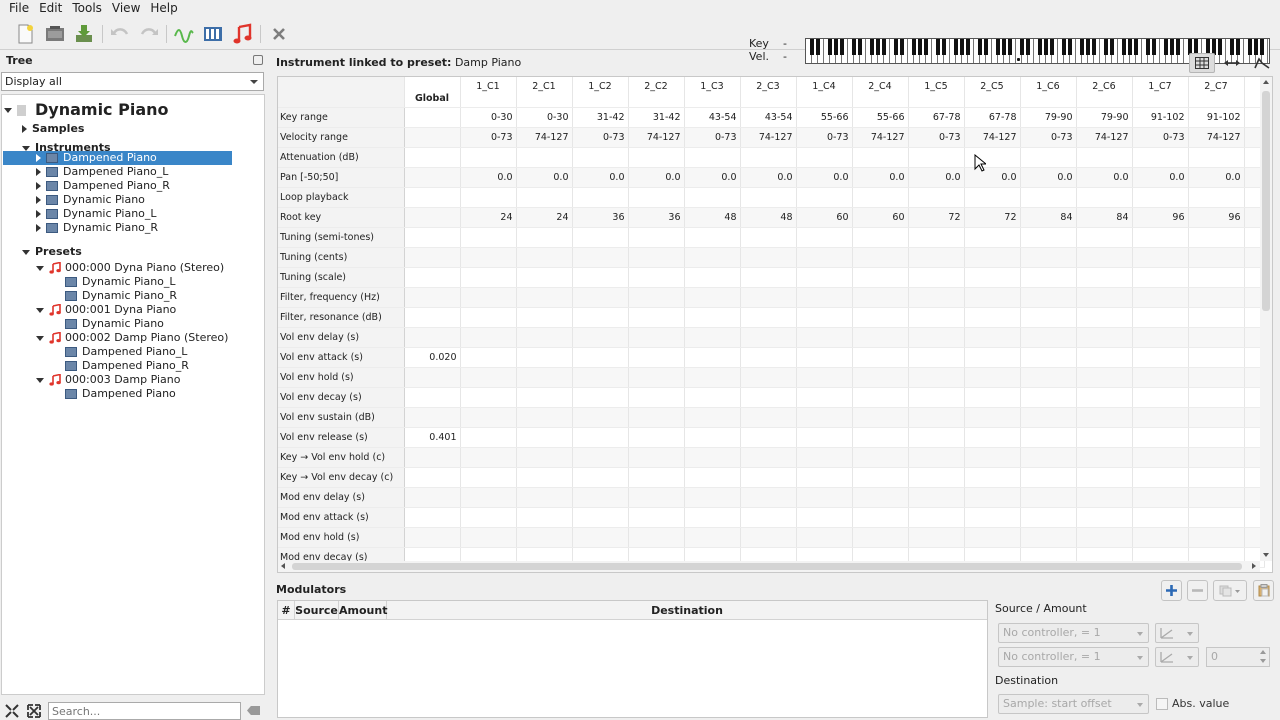  Describe the element at coordinates (341, 297) in the screenshot. I see `grid-row-label: Filter, frequency (Hz)` at that location.